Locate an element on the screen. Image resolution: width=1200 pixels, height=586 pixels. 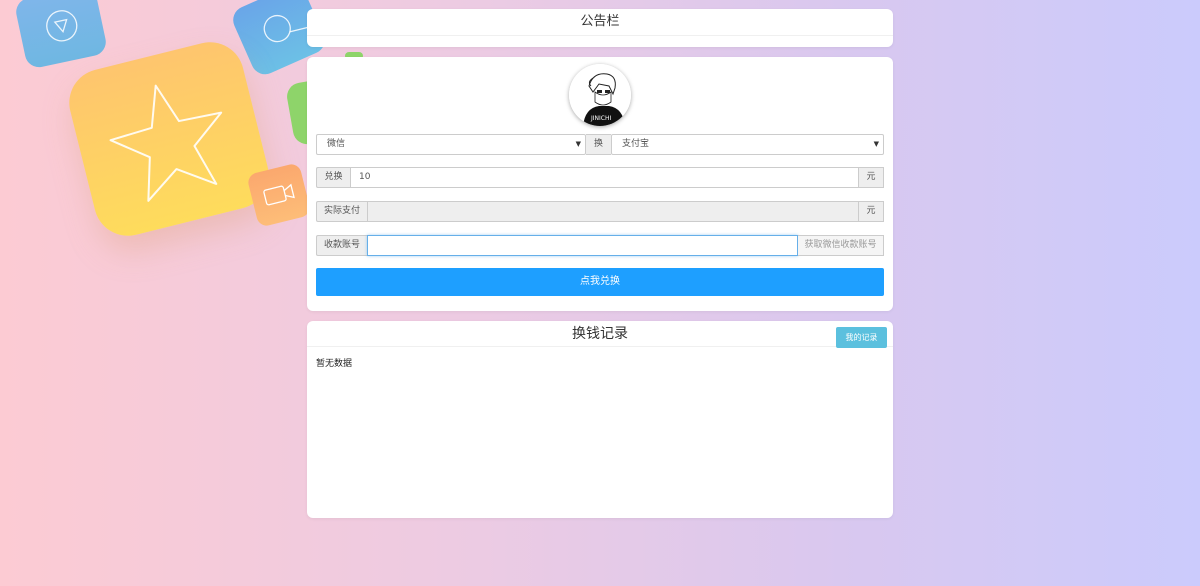
svg-text: JINICHI is located at coordinates (600, 118).